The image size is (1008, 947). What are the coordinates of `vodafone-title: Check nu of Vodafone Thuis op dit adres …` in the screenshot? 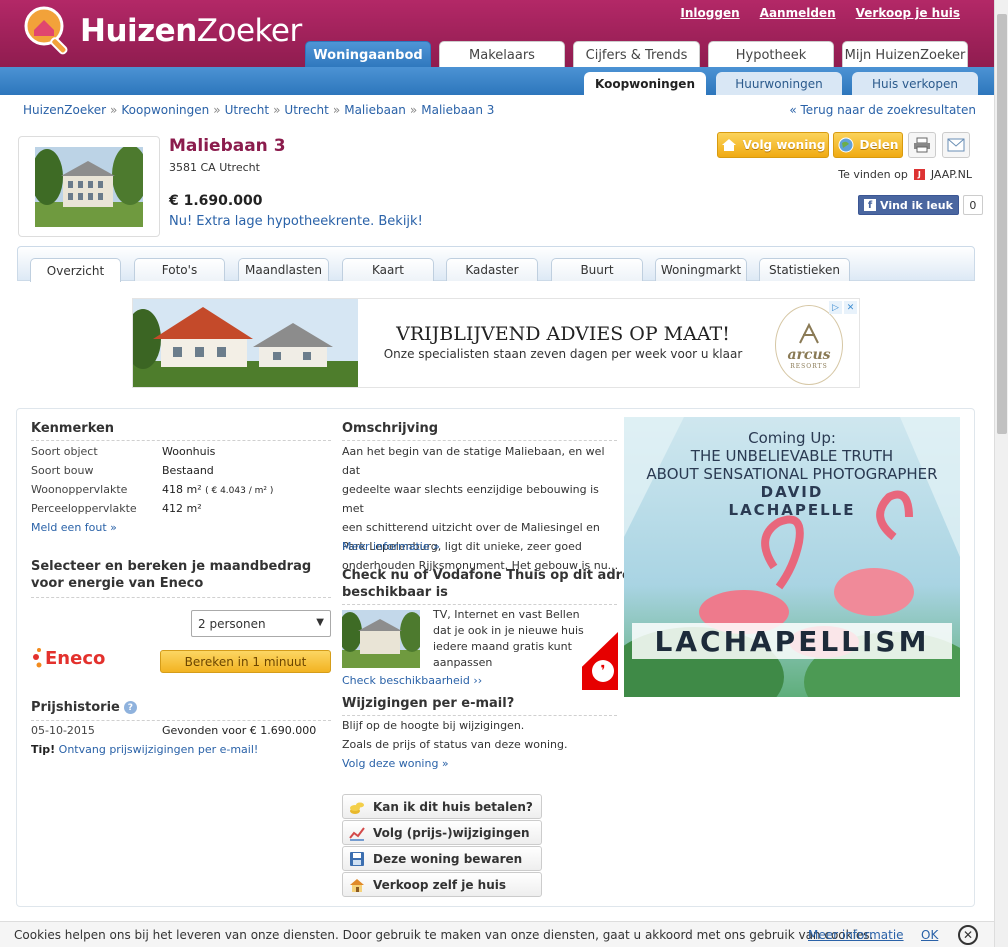 It's located at (490, 584).